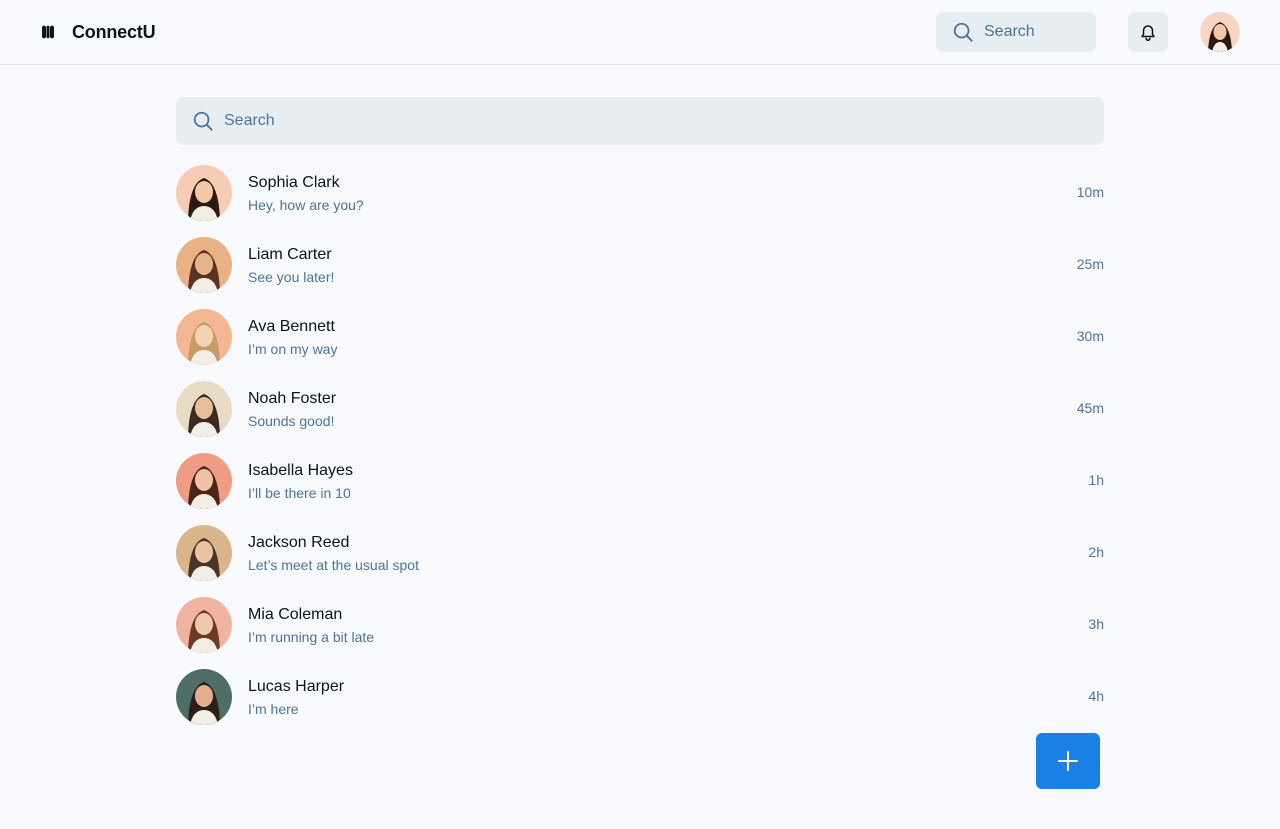 Image resolution: width=1280 pixels, height=829 pixels. Describe the element at coordinates (290, 254) in the screenshot. I see `contact-name: Liam Carter` at that location.